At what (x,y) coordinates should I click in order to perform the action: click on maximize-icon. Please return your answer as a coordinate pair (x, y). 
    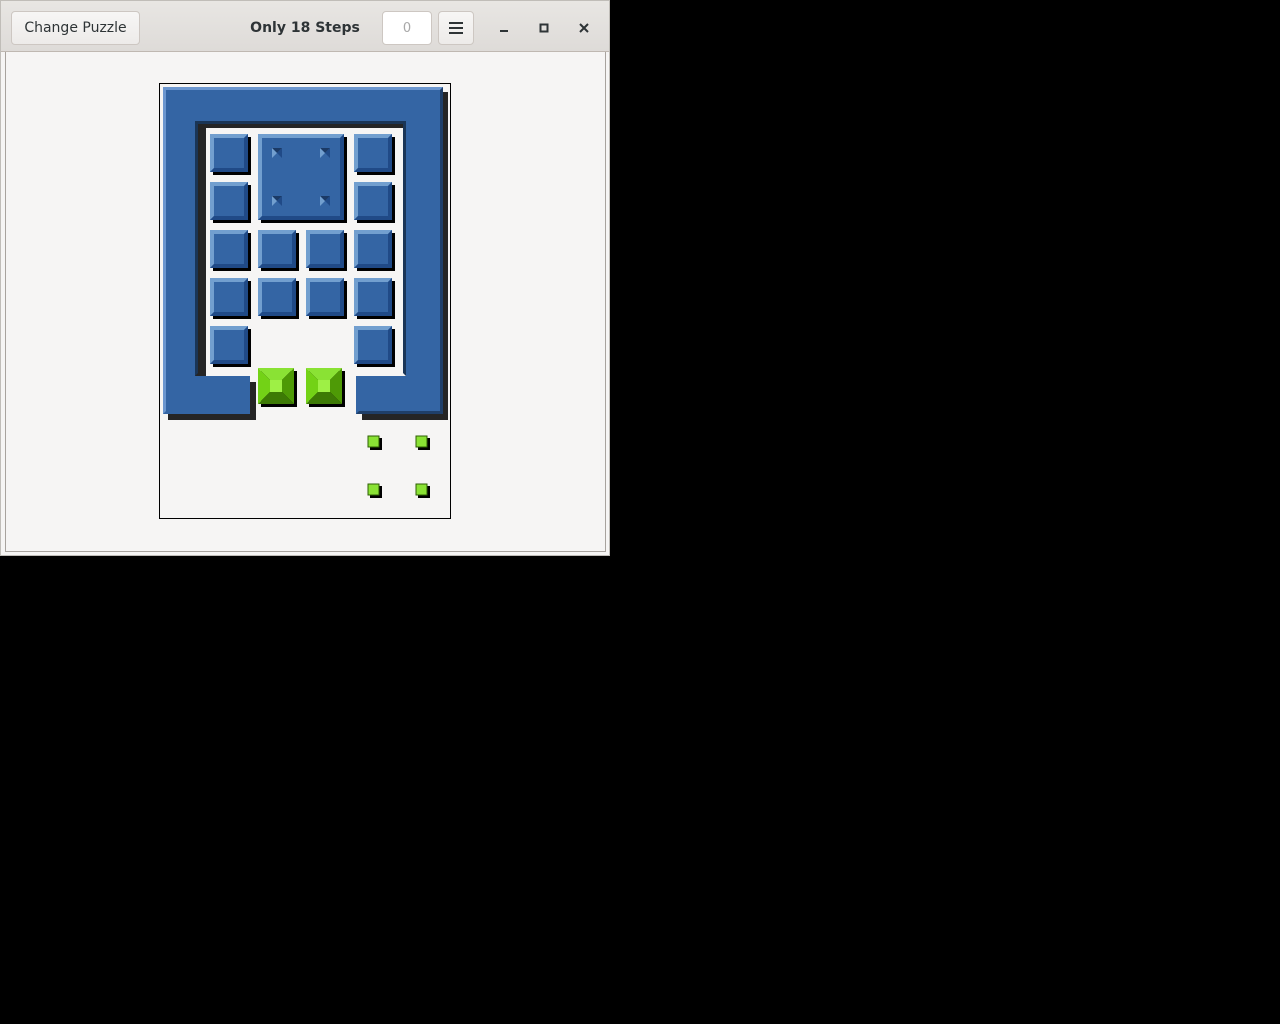
    Looking at the image, I should click on (544, 28).